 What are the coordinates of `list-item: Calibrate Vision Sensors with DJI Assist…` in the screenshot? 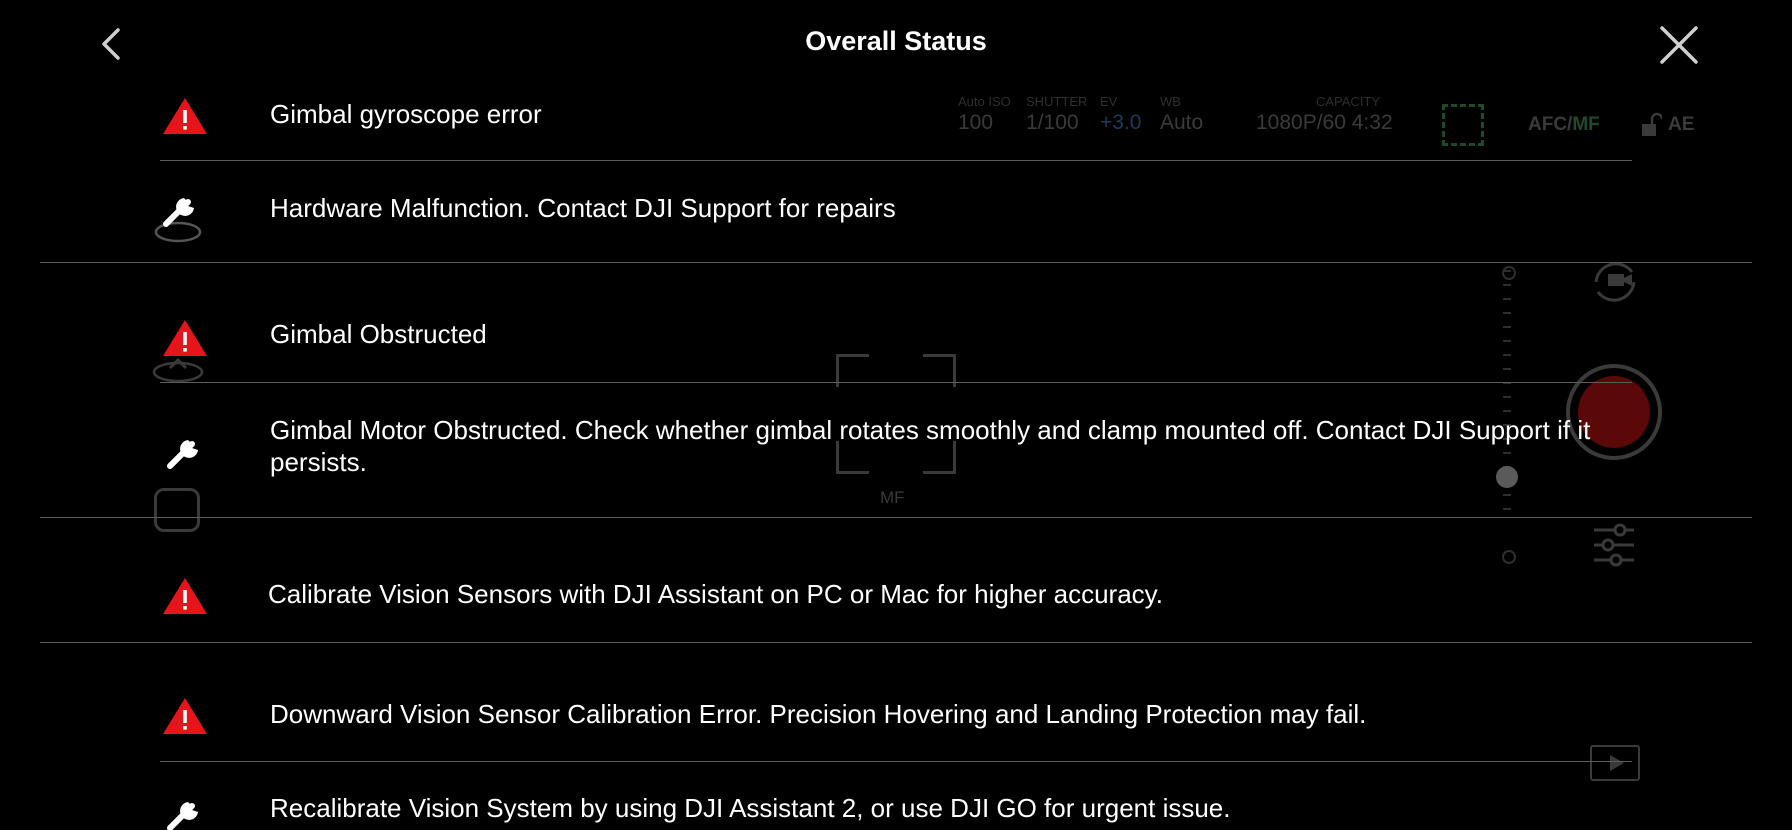 It's located at (896, 600).